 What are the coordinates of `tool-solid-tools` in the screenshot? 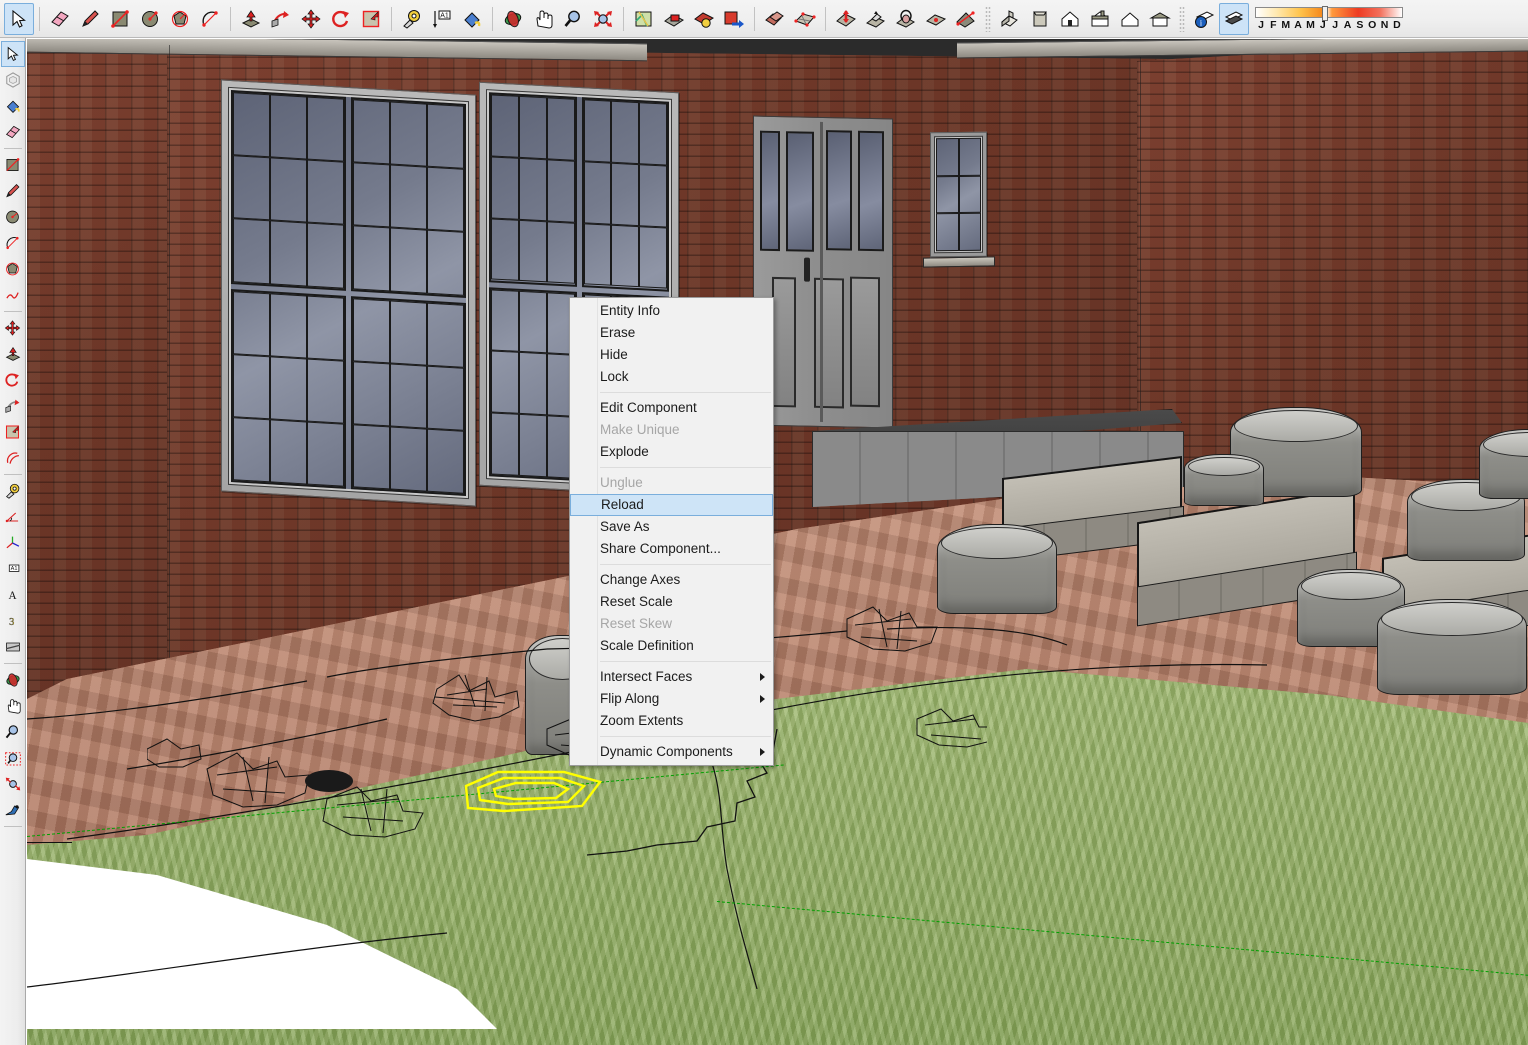 It's located at (775, 19).